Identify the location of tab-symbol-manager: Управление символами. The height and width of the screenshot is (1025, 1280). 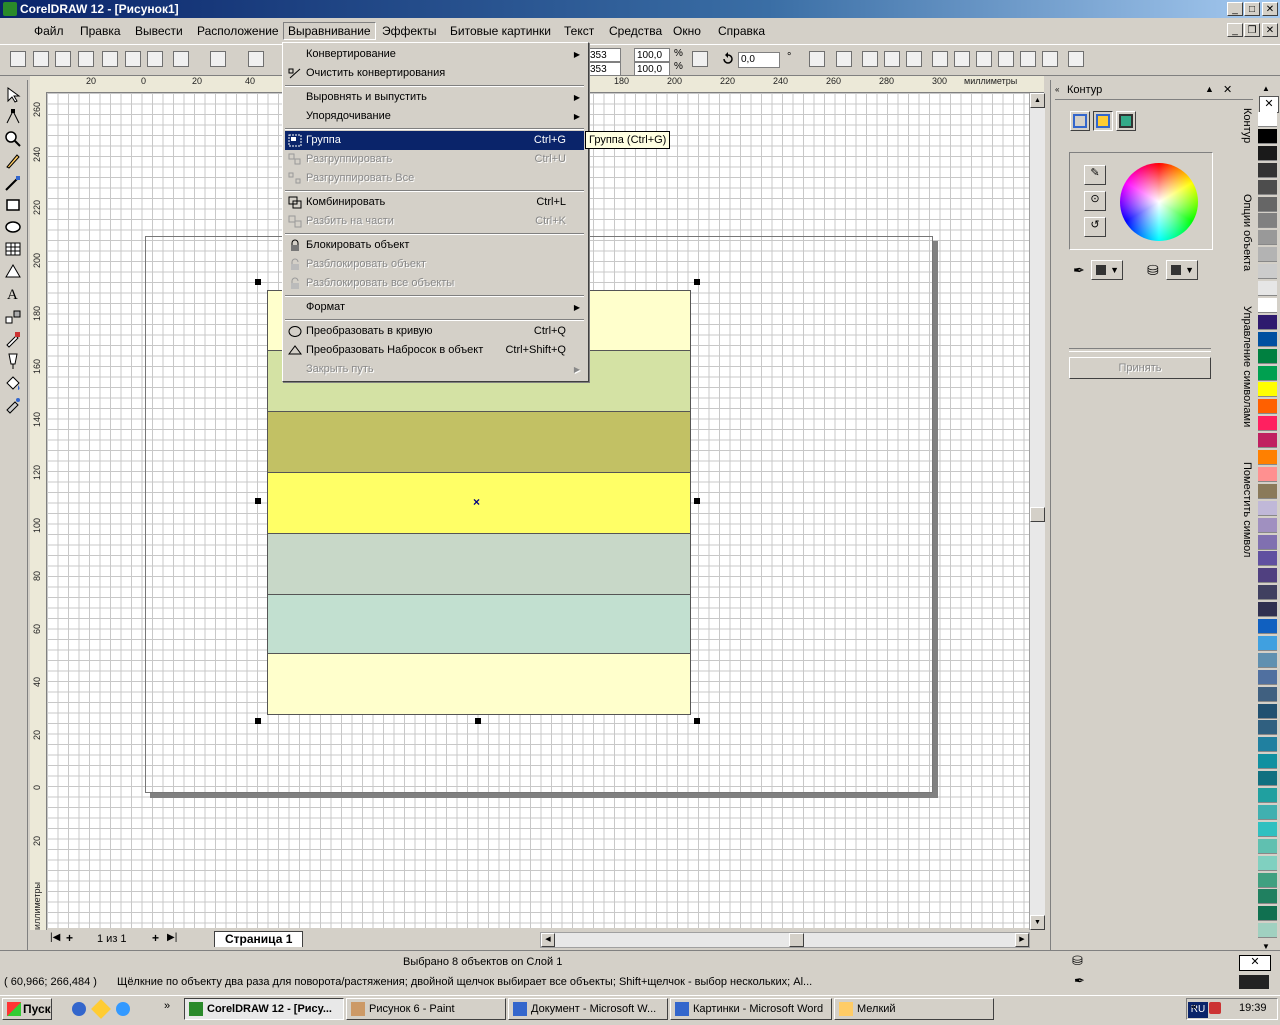
(1243, 371).